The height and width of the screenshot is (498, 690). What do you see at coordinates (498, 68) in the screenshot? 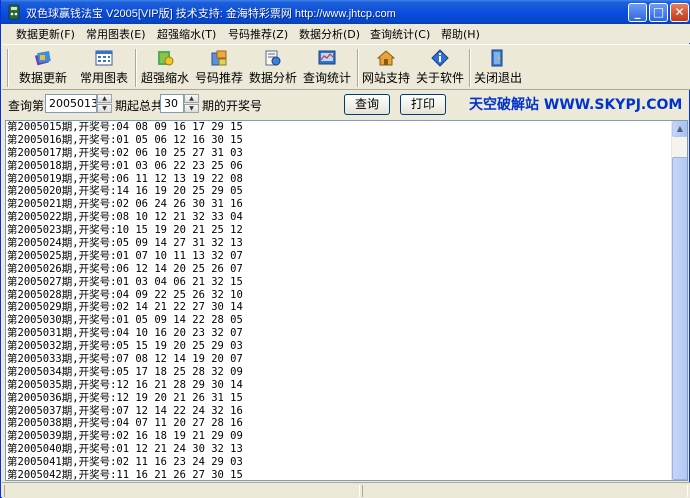
I see `exit-button: 关闭退出` at bounding box center [498, 68].